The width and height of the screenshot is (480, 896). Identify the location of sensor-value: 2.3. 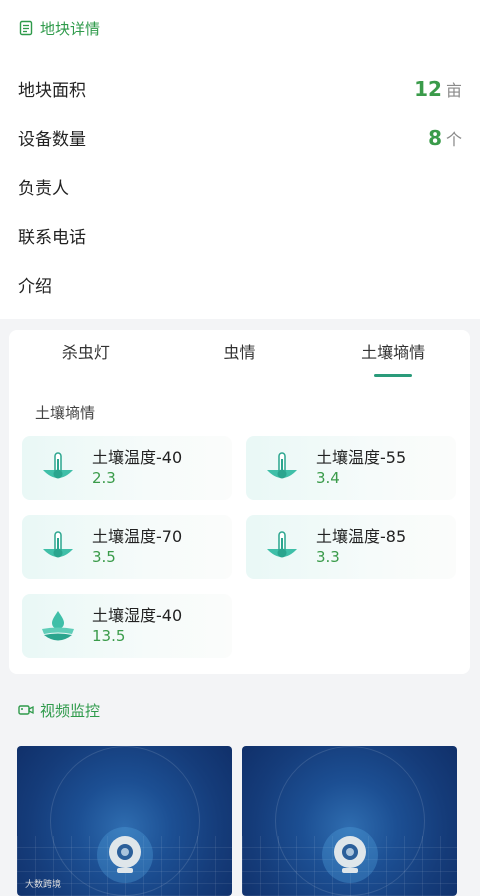
(104, 478).